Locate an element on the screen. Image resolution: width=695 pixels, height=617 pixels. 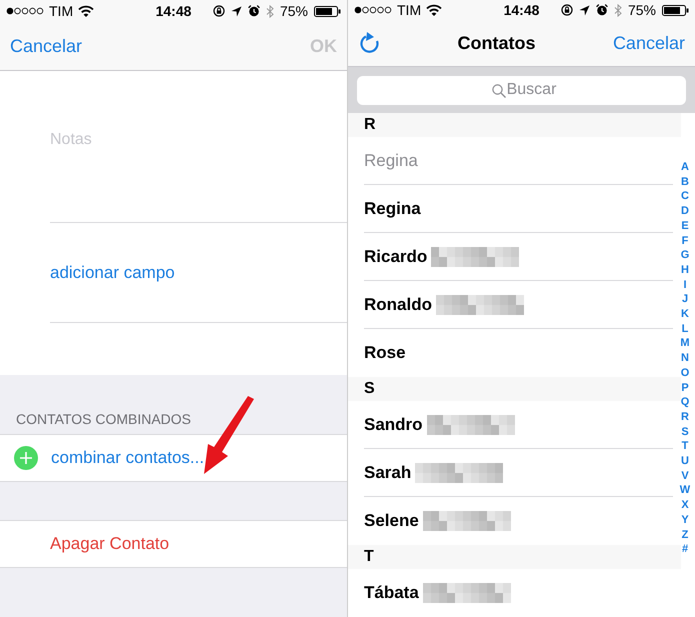
index-letter: A is located at coordinates (685, 167).